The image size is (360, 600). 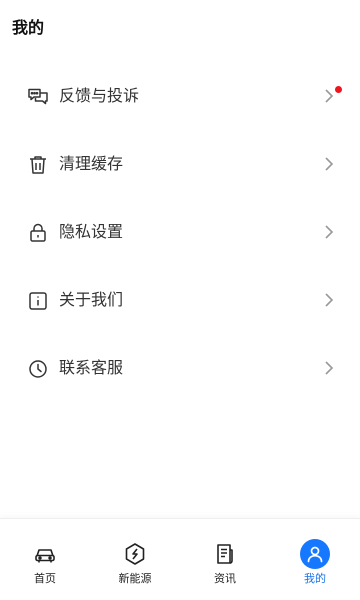 What do you see at coordinates (180, 164) in the screenshot?
I see `menu-item-clear-cache: 清理缓存` at bounding box center [180, 164].